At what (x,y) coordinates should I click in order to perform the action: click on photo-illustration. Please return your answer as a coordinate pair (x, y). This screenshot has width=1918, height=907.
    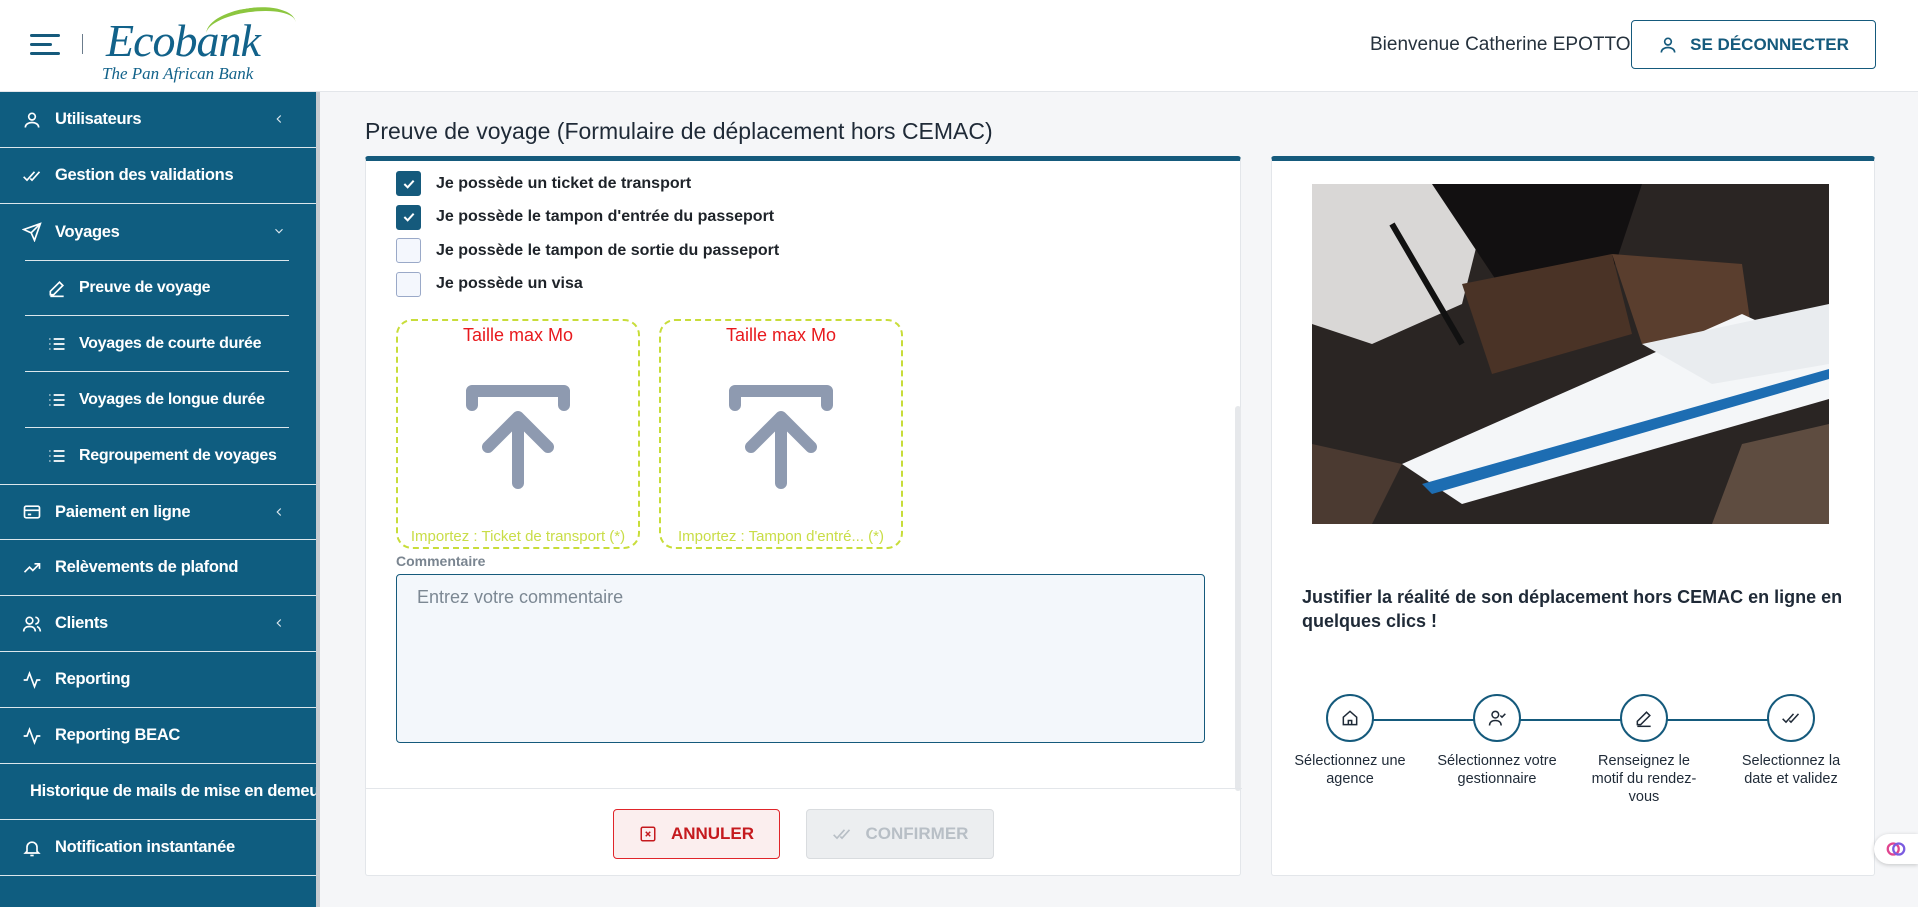
    Looking at the image, I should click on (1570, 354).